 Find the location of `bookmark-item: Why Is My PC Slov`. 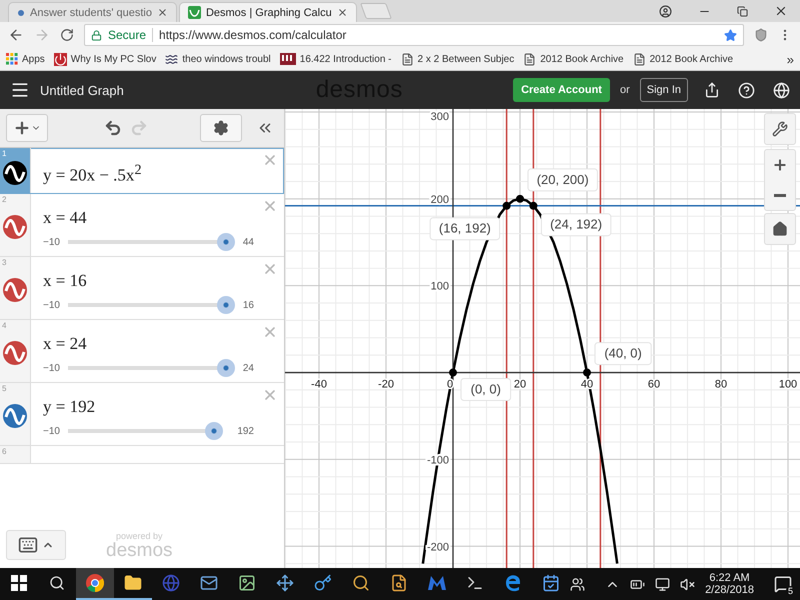

bookmark-item: Why Is My PC Slov is located at coordinates (105, 59).